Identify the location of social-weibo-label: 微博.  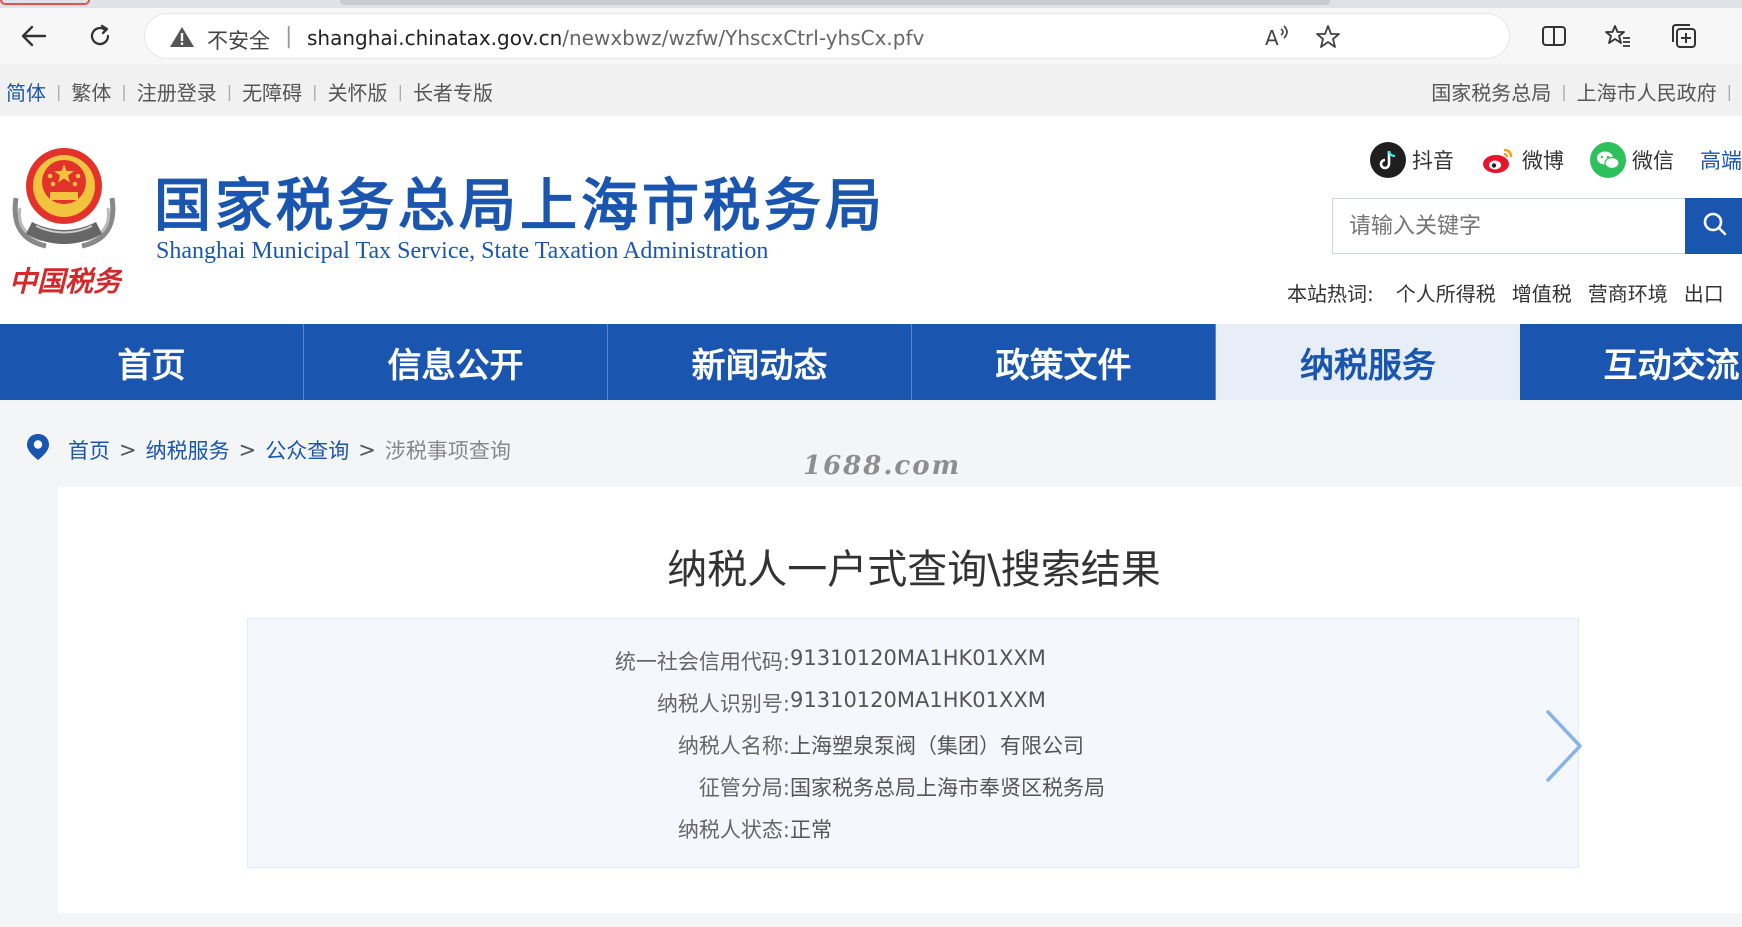
(1543, 161).